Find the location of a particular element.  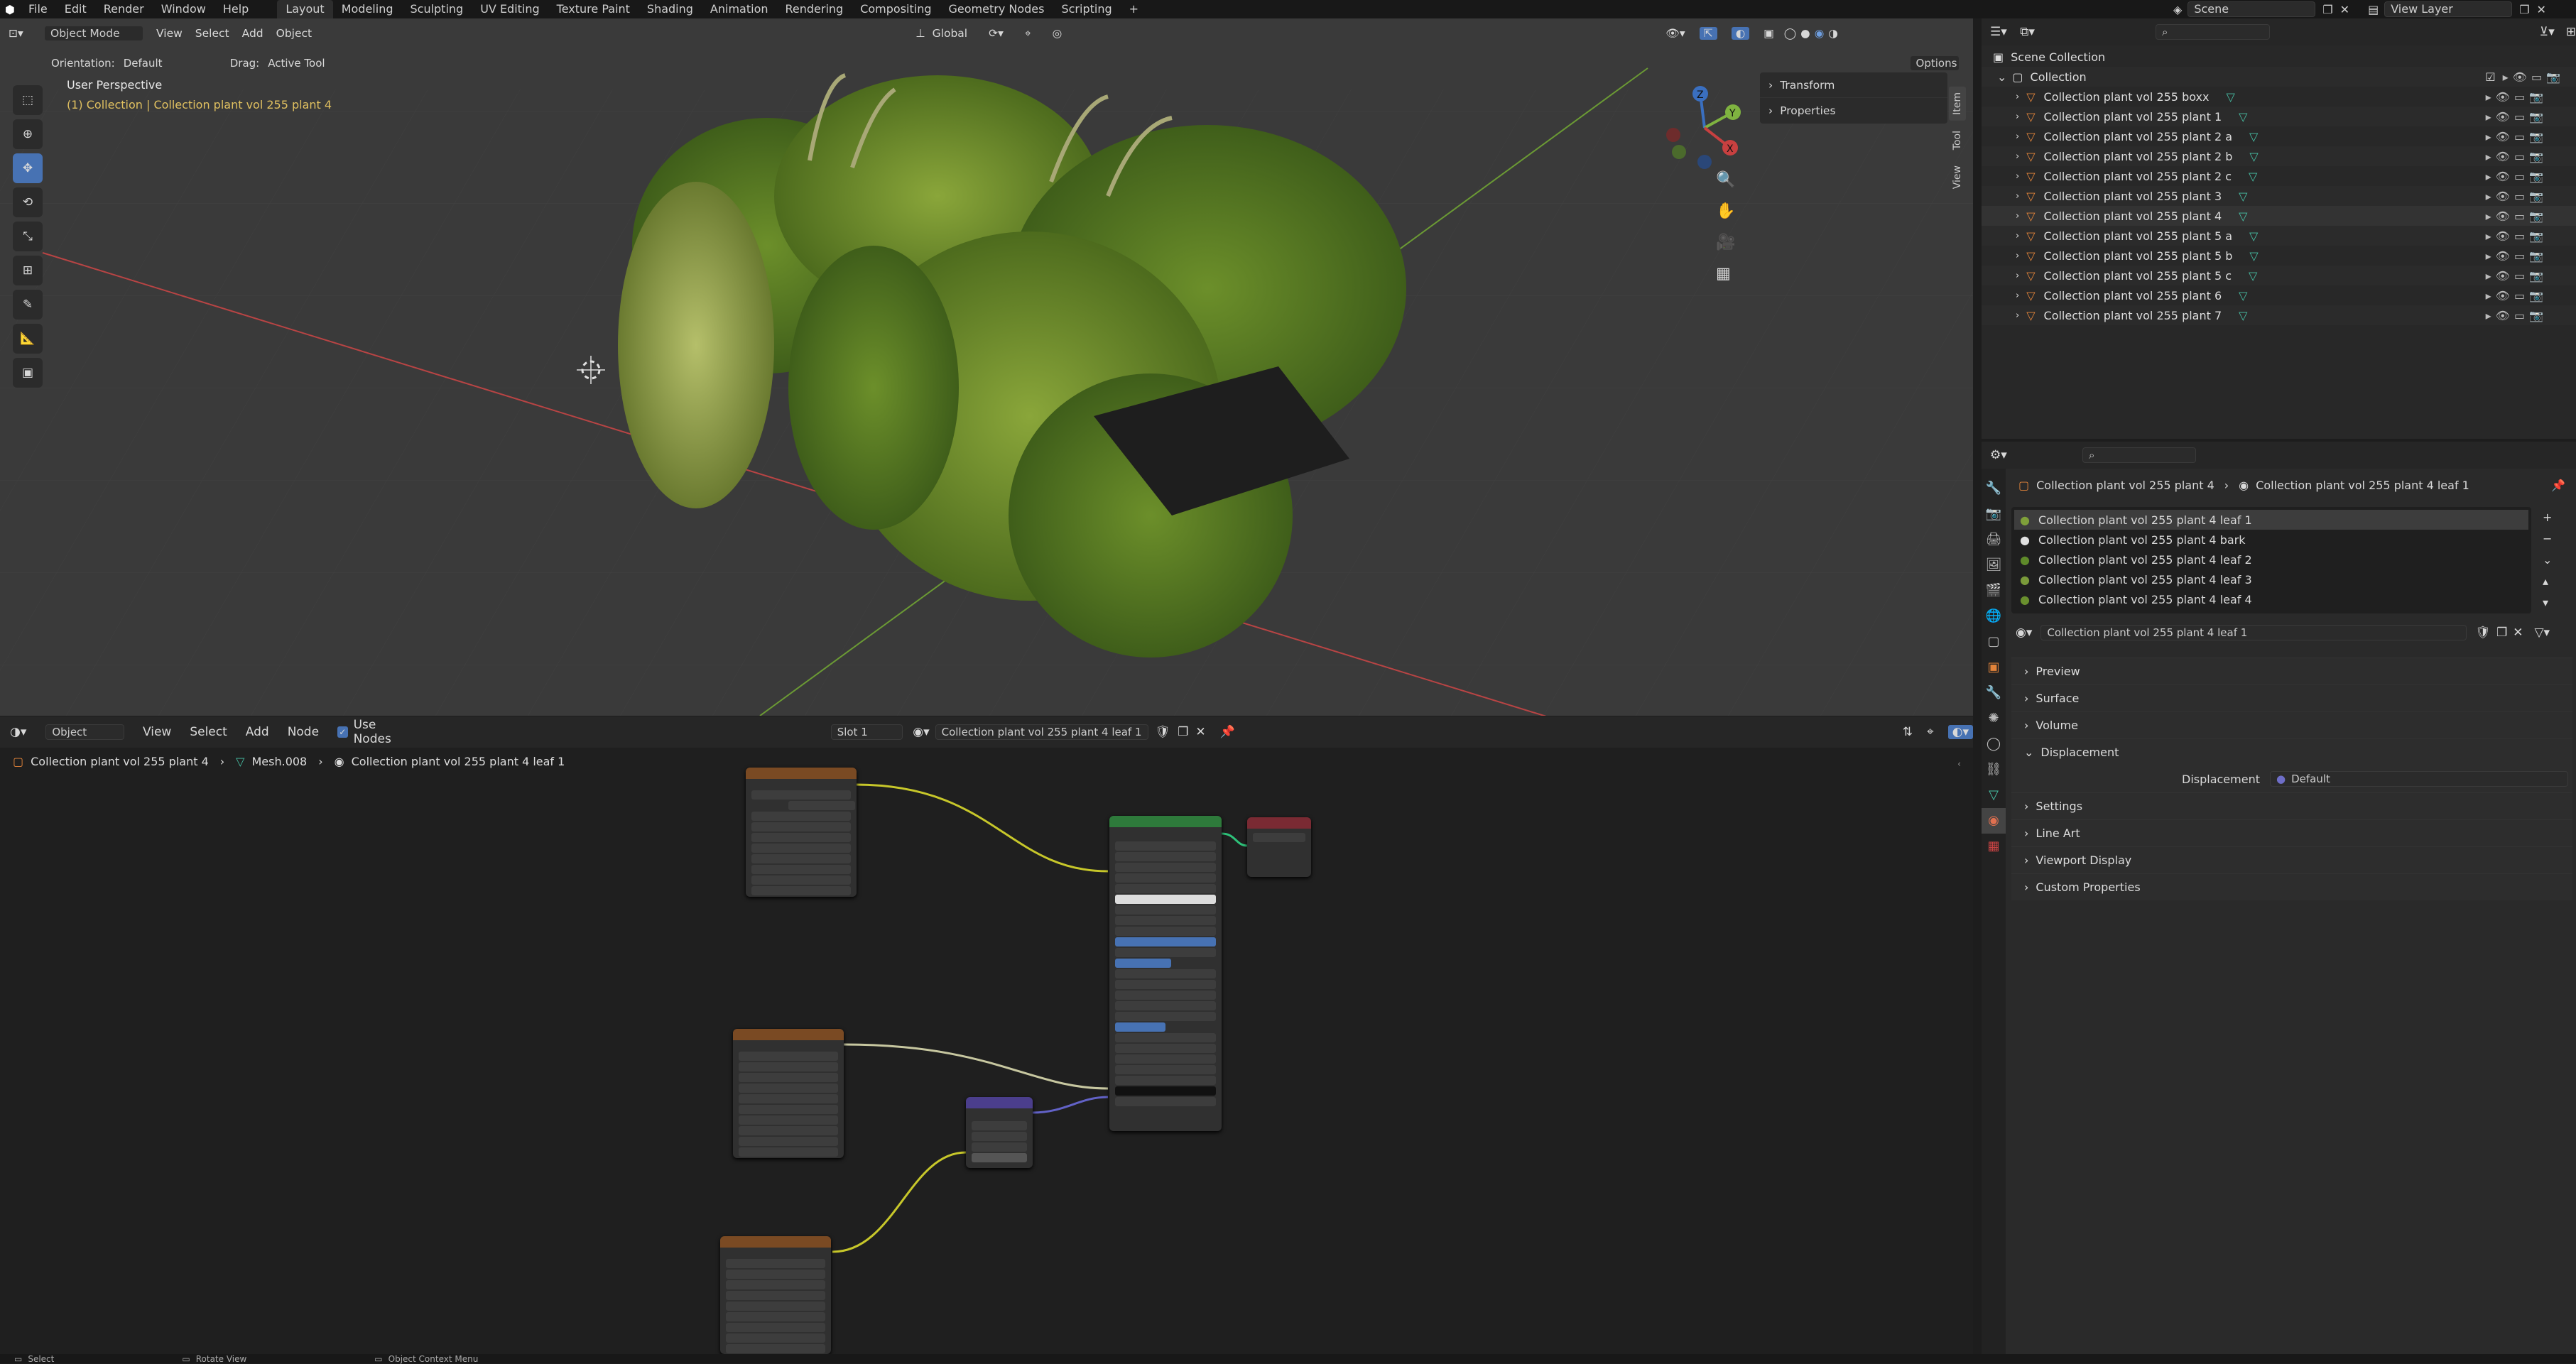

cursor-tool: ⊕ is located at coordinates (28, 134).